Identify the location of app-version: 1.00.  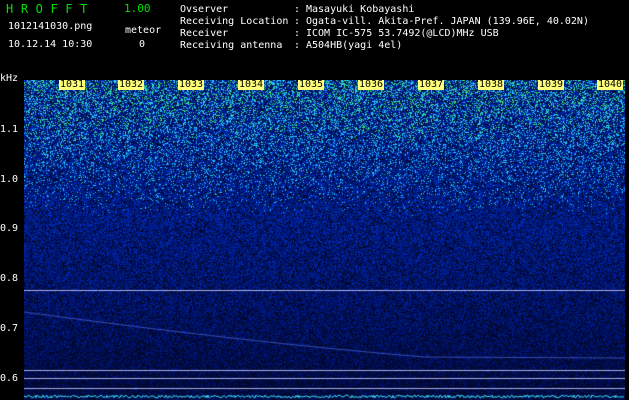
(137, 8).